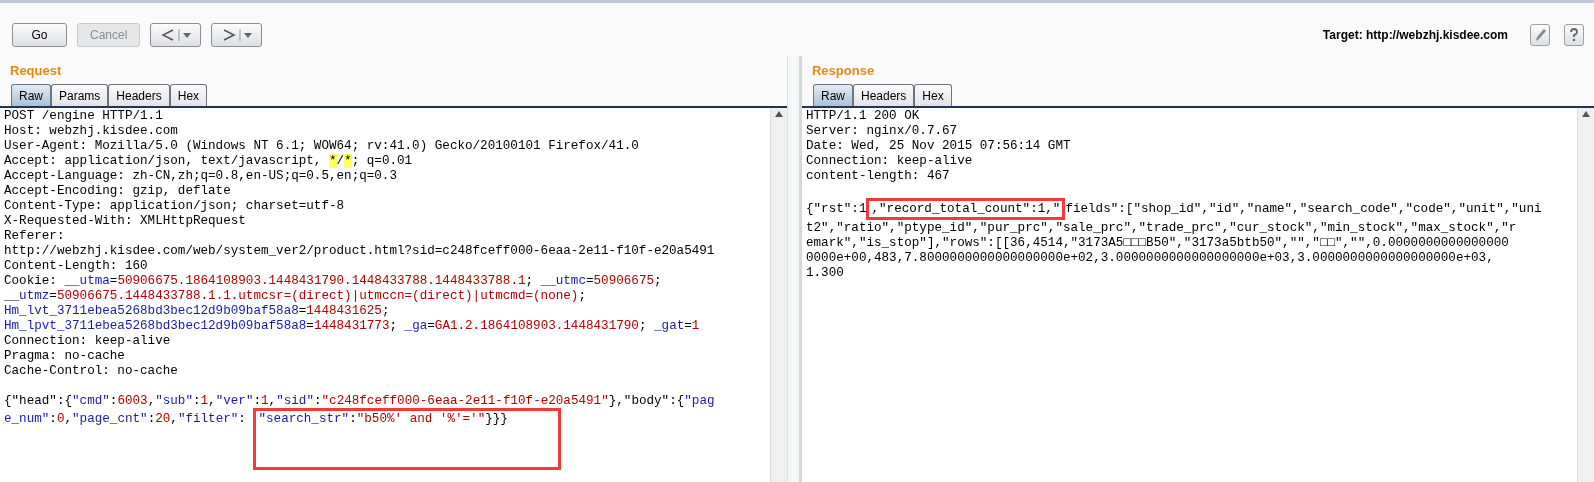  Describe the element at coordinates (208, 161) in the screenshot. I see `text-line: Accept: application/json, text/javascript, */*; q=0.01` at that location.